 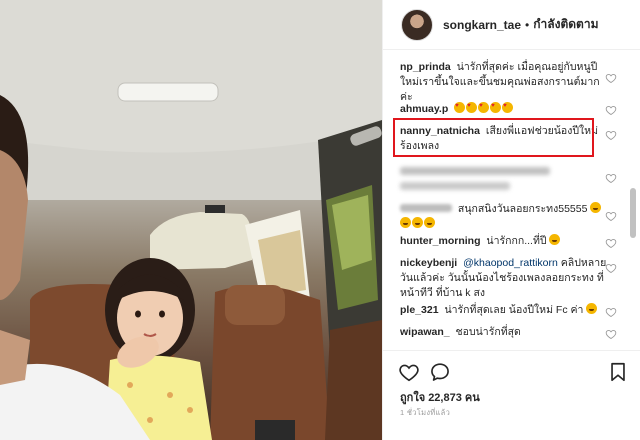 What do you see at coordinates (514, 310) in the screenshot?
I see `comment-text: น่ารักที่สุดเลย น้องปีใหม่ Fc ค่า` at bounding box center [514, 310].